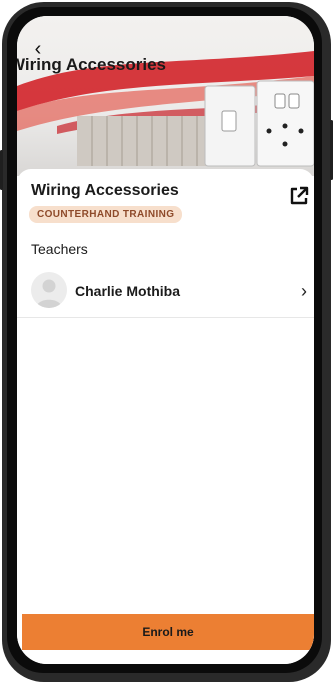  What do you see at coordinates (106, 214) in the screenshot?
I see `category-badge: COUNTERHAND TRAINING` at bounding box center [106, 214].